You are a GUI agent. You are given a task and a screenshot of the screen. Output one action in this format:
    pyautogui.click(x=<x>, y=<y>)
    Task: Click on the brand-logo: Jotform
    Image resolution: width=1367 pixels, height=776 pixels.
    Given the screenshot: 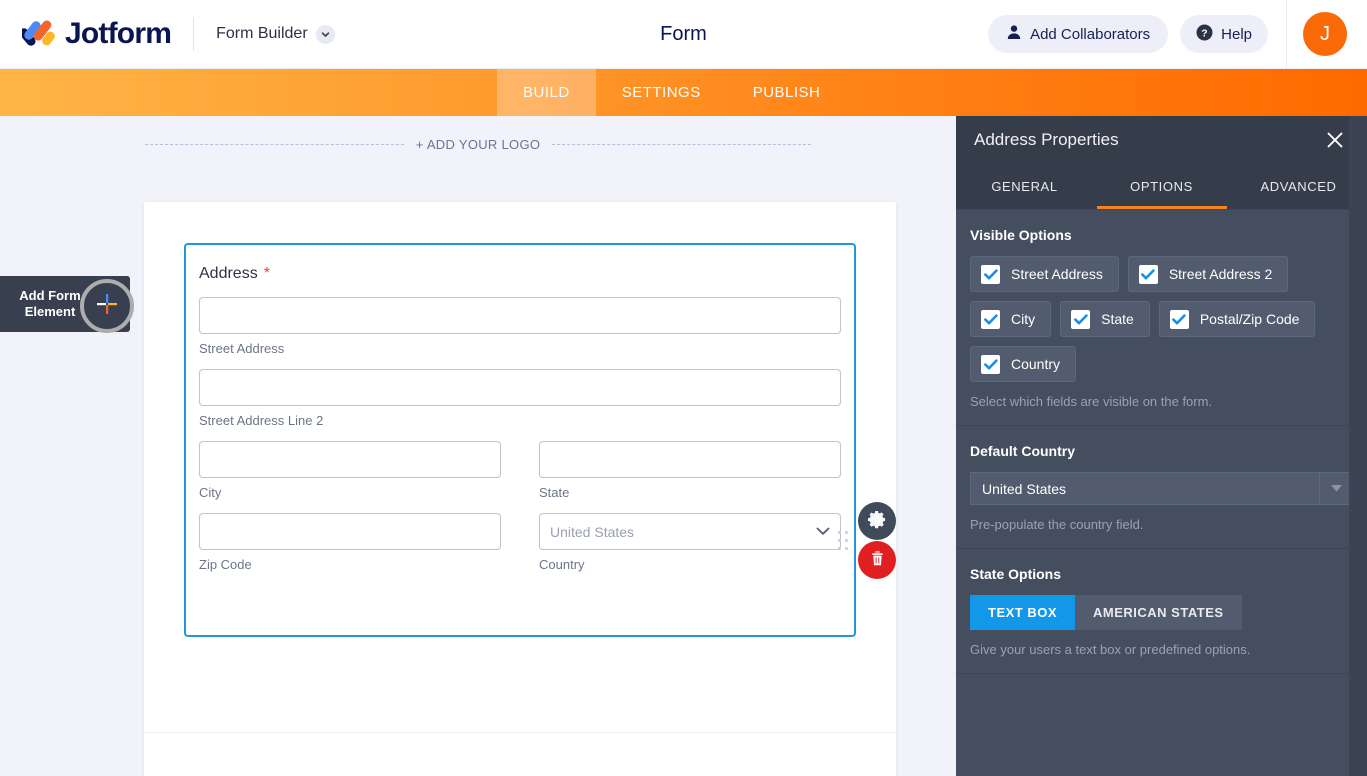 What is the action you would take?
    pyautogui.click(x=86, y=34)
    